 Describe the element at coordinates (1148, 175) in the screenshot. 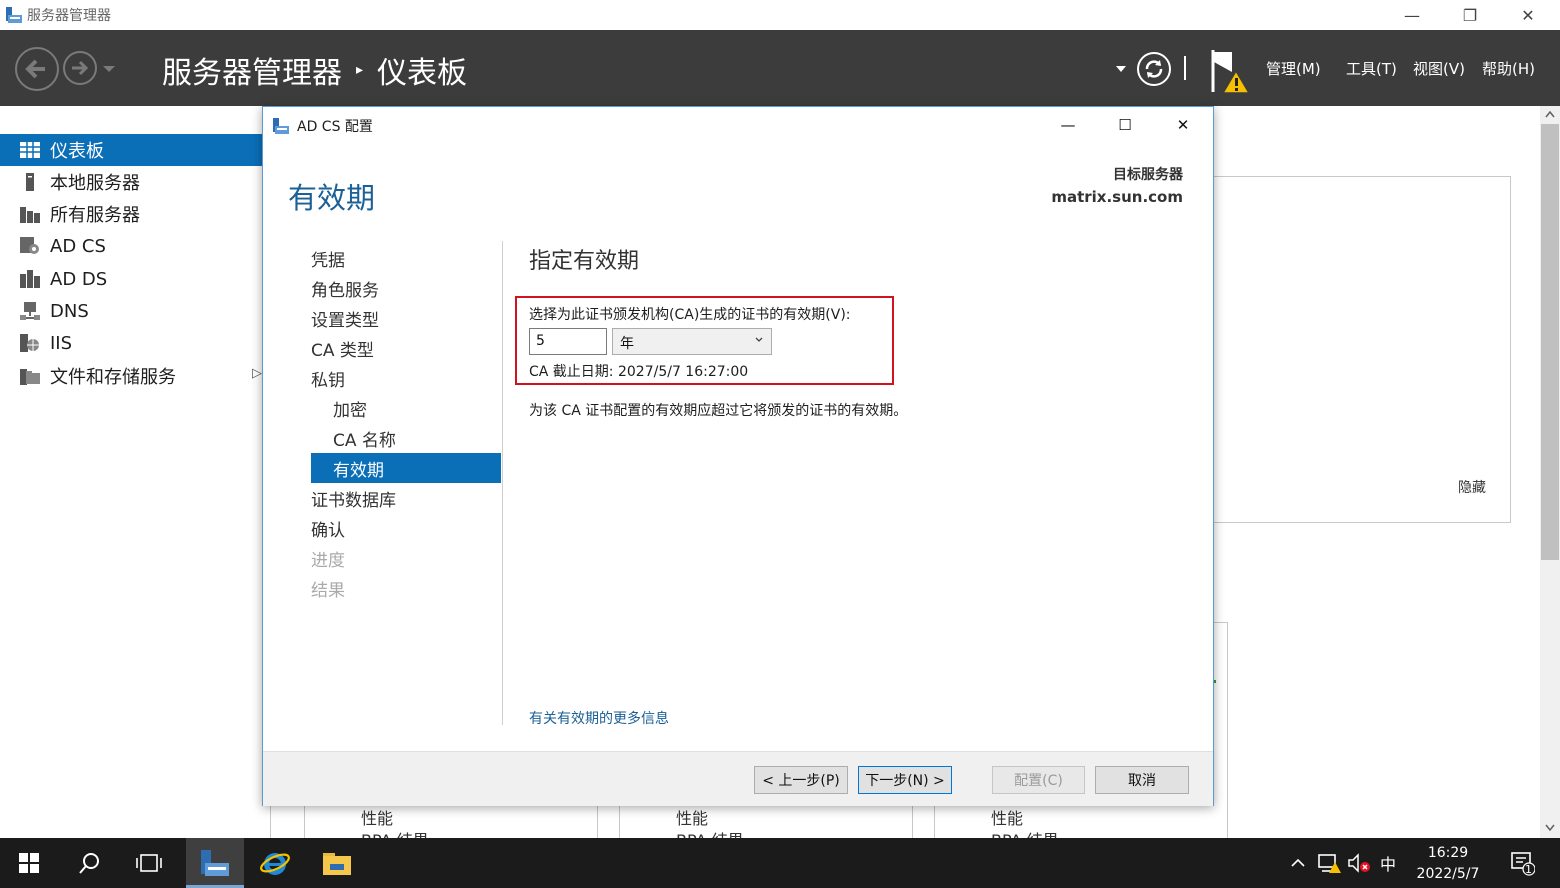

I see `target-server-label: 目标服务器` at that location.